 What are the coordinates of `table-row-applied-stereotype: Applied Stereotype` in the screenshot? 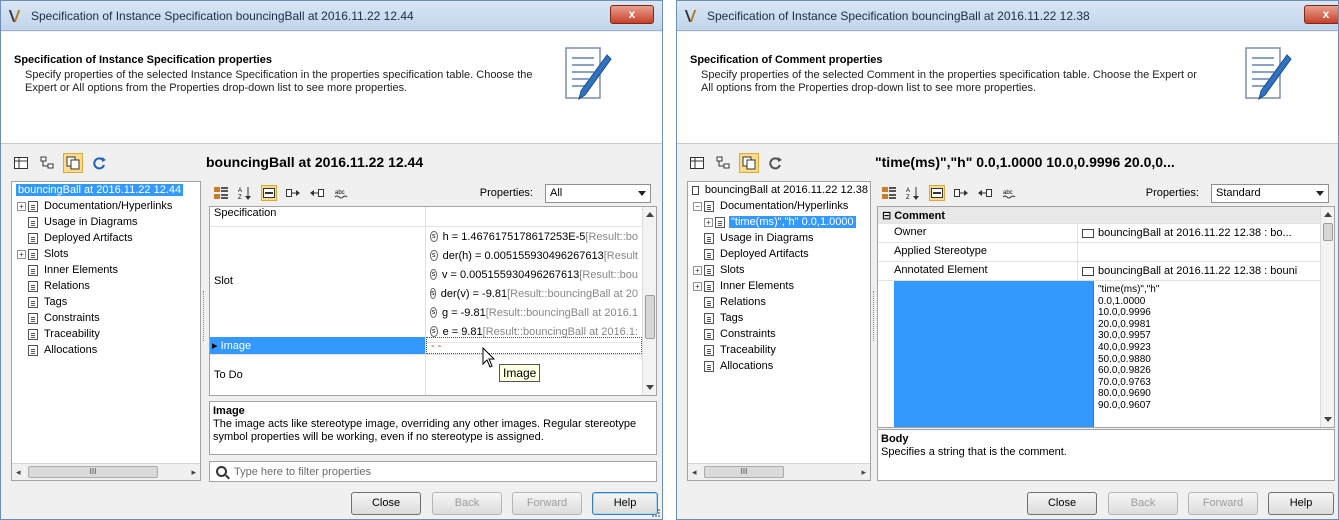 It's located at (1099, 252).